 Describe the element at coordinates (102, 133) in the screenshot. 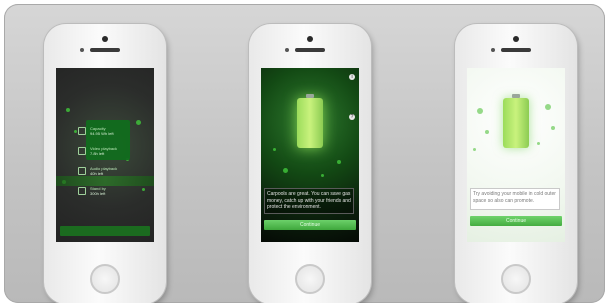

I see `stat-value: 94.95 Wh left` at that location.